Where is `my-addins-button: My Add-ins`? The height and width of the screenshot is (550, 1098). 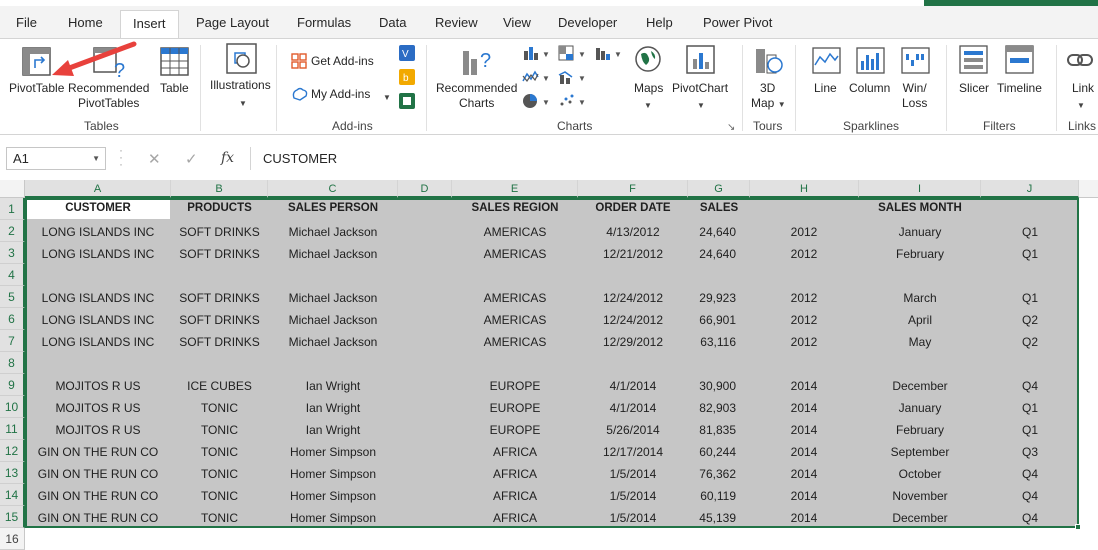 my-addins-button: My Add-ins is located at coordinates (340, 94).